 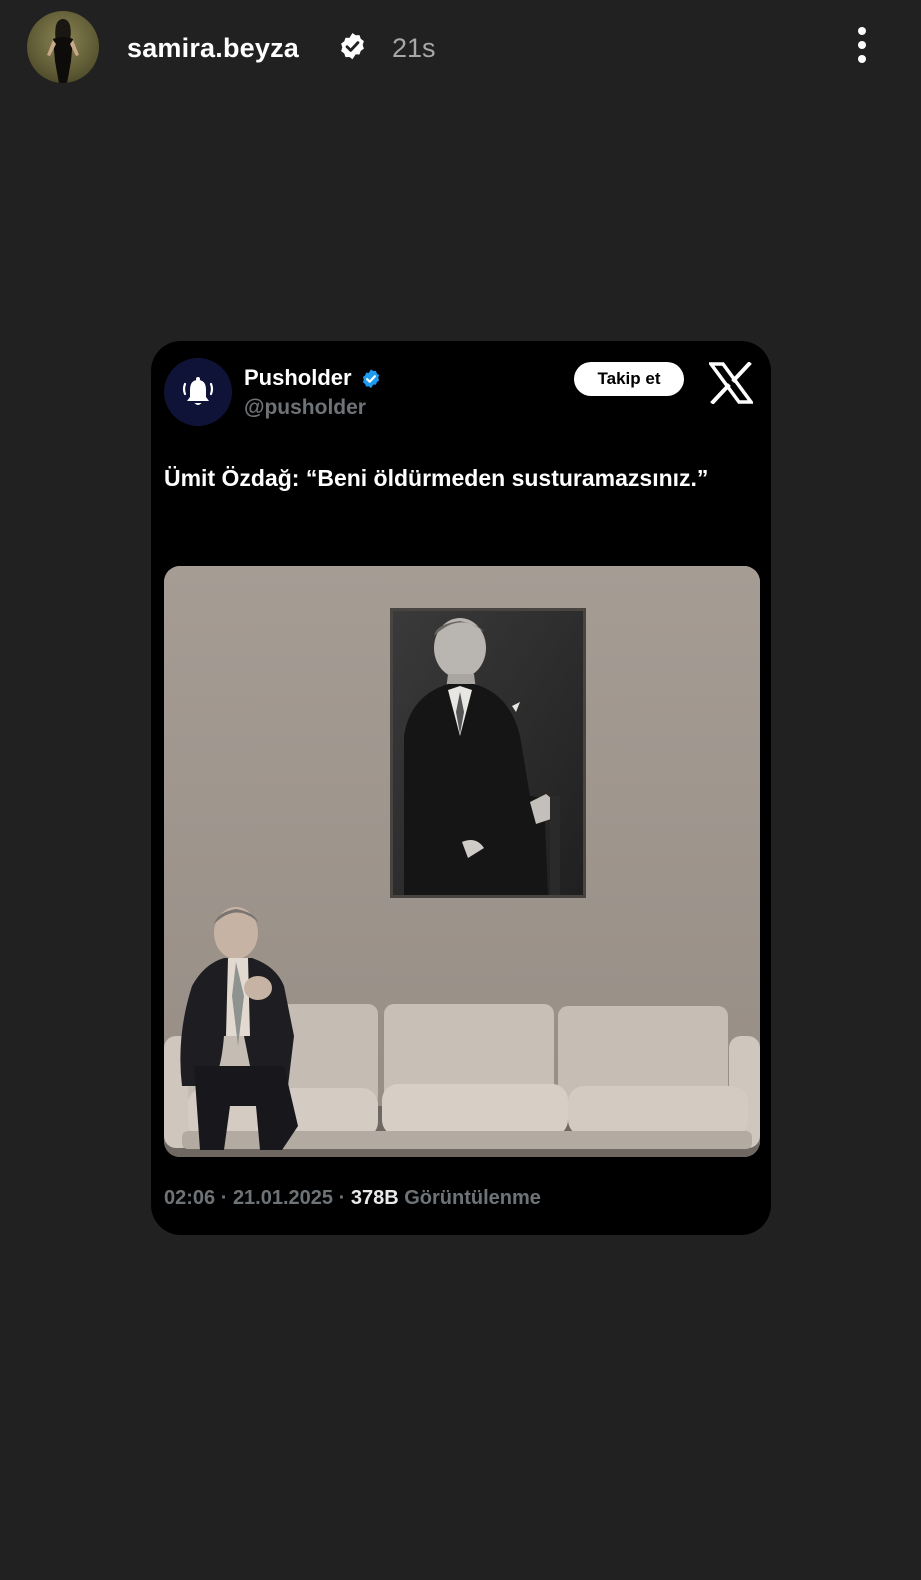 What do you see at coordinates (298, 378) in the screenshot?
I see `tweet-author-name: Pusholder` at bounding box center [298, 378].